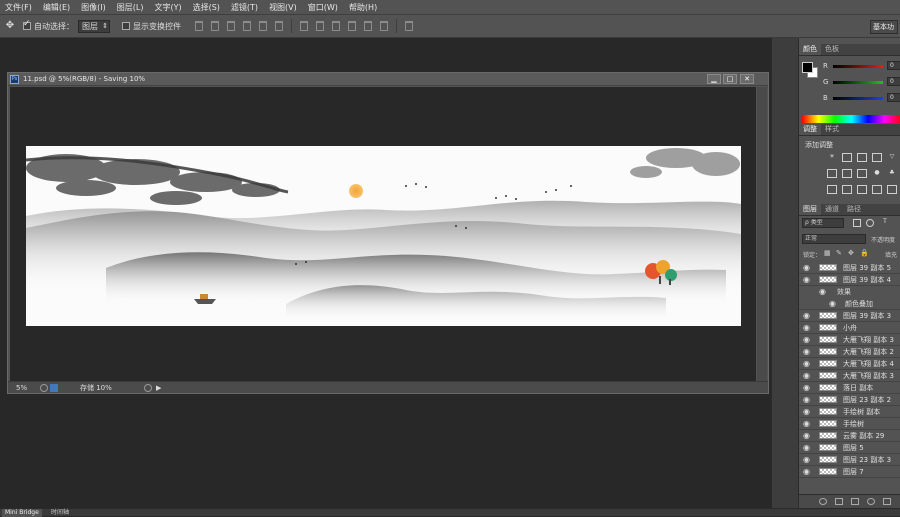 This screenshot has height=517, width=900. What do you see at coordinates (832, 157) in the screenshot?
I see `brightness-icon: ☀` at bounding box center [832, 157].